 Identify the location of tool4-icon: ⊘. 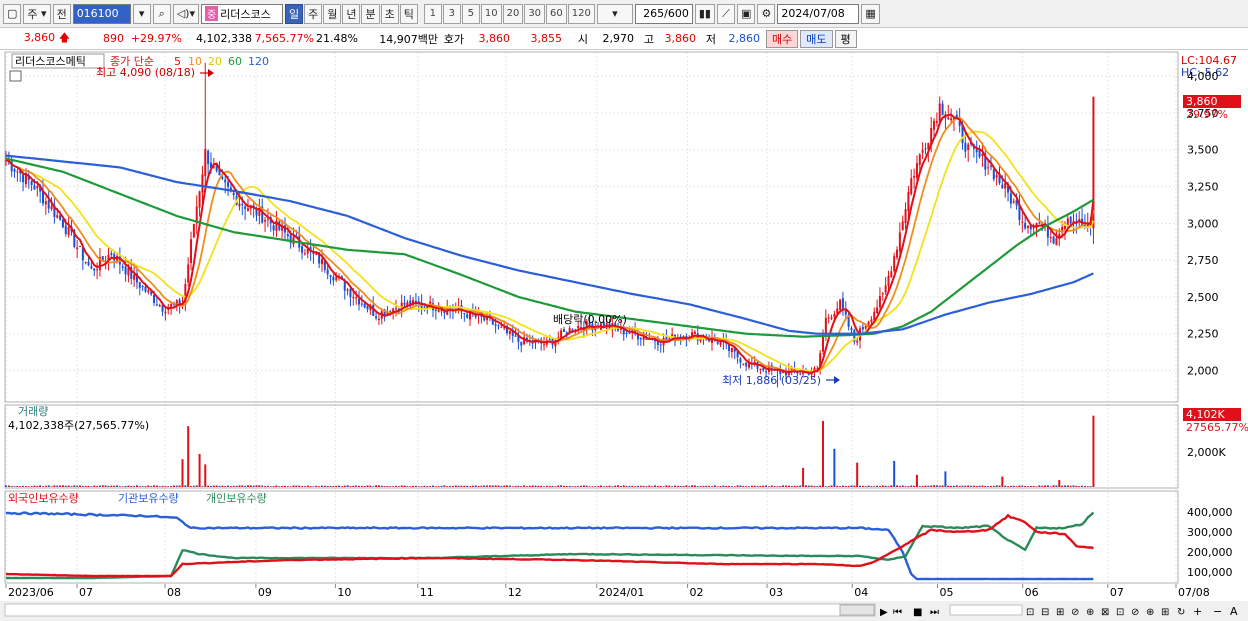
(1075, 612).